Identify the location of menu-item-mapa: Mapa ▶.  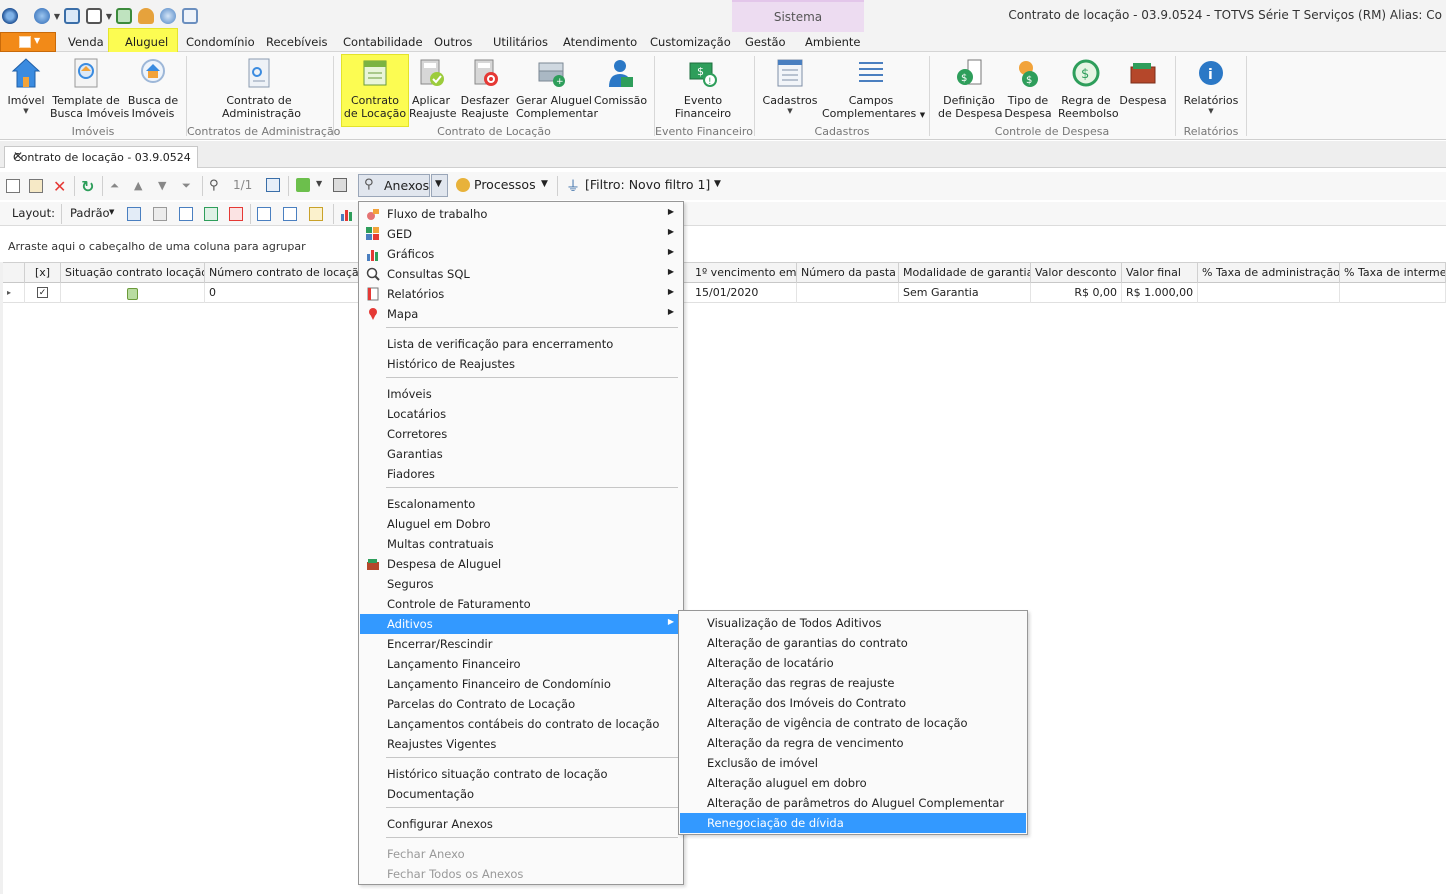
(521, 314).